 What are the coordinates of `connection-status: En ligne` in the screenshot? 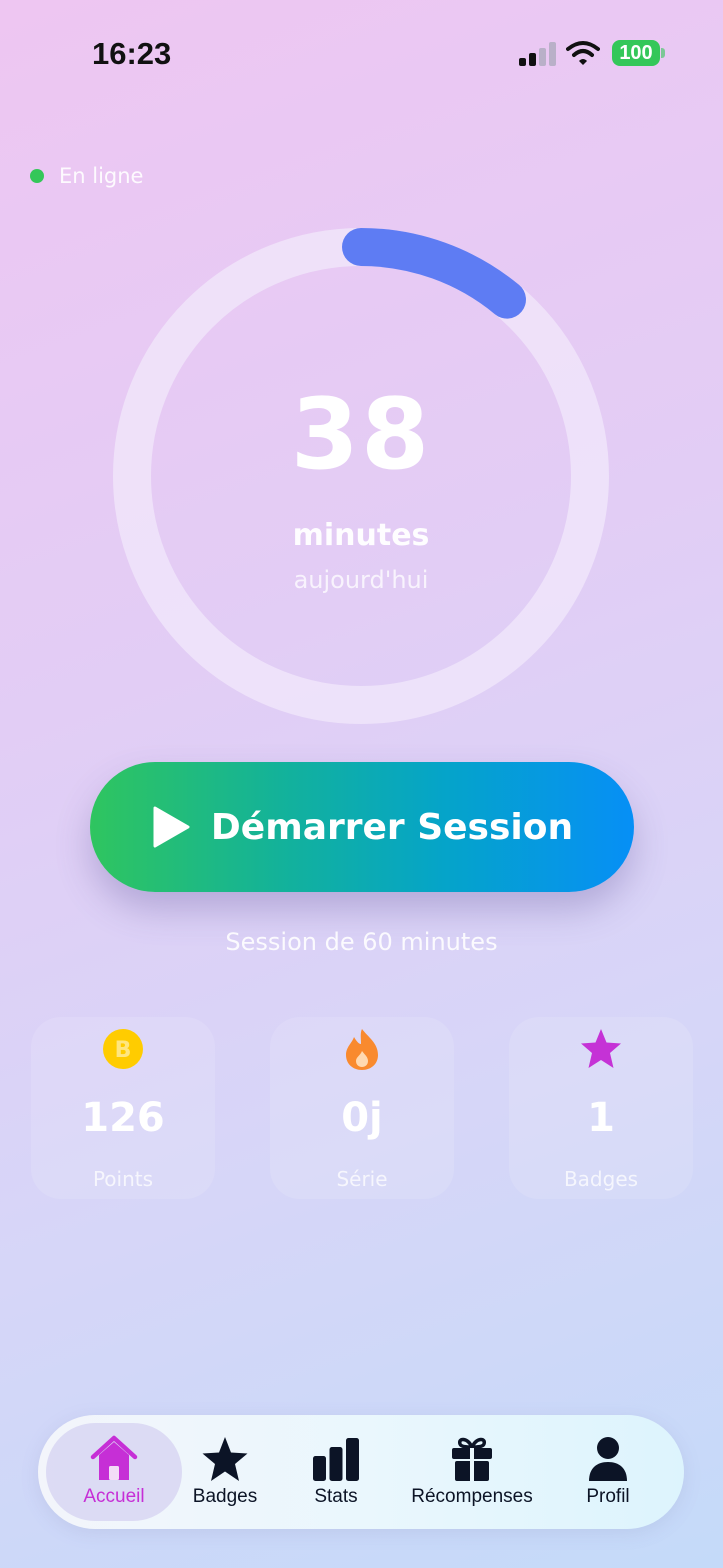 It's located at (86, 176).